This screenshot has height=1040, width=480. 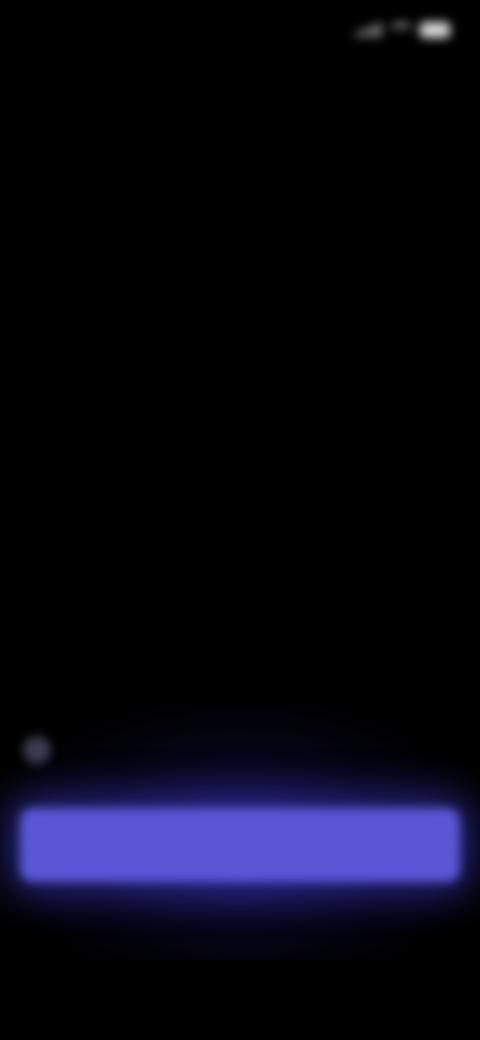 What do you see at coordinates (240, 845) in the screenshot?
I see `primary-button` at bounding box center [240, 845].